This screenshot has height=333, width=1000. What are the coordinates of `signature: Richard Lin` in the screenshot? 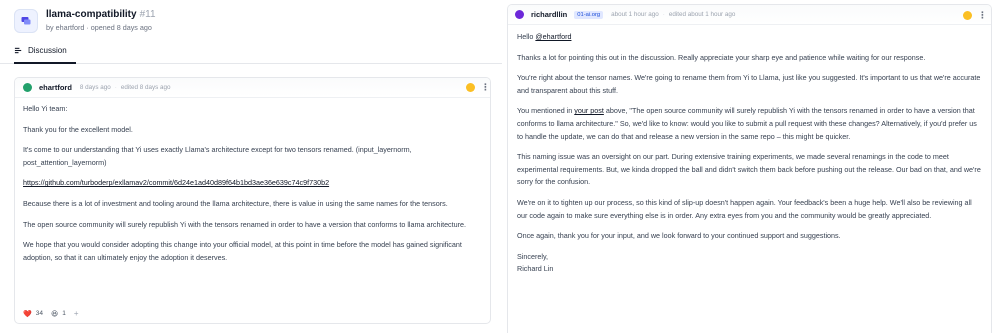 It's located at (535, 269).